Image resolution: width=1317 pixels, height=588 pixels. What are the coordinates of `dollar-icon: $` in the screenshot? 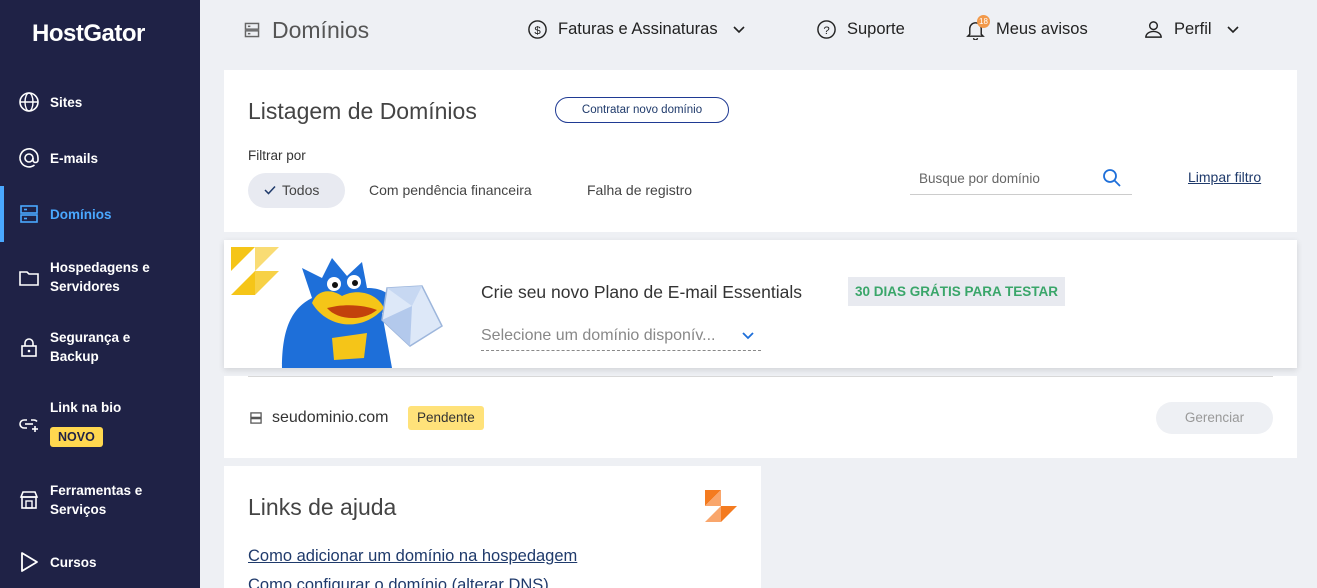 It's located at (537, 29).